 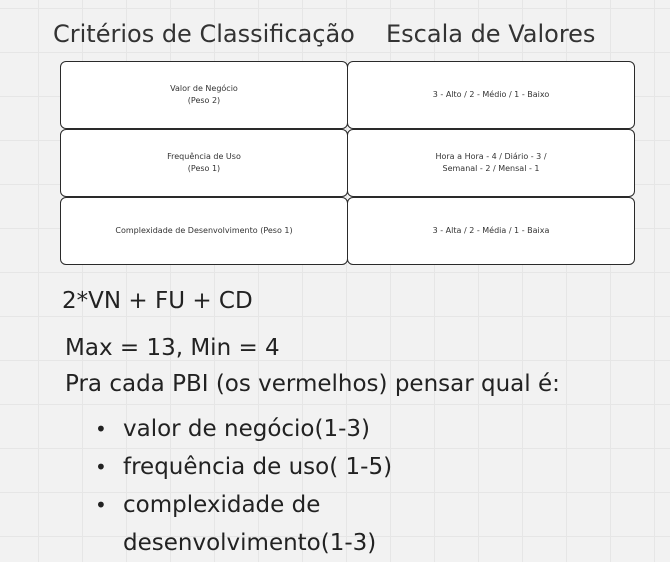 What do you see at coordinates (491, 231) in the screenshot?
I see `scale-cell-complexity: 3 - Alta / 2 - Média / 1 - Baixa` at bounding box center [491, 231].